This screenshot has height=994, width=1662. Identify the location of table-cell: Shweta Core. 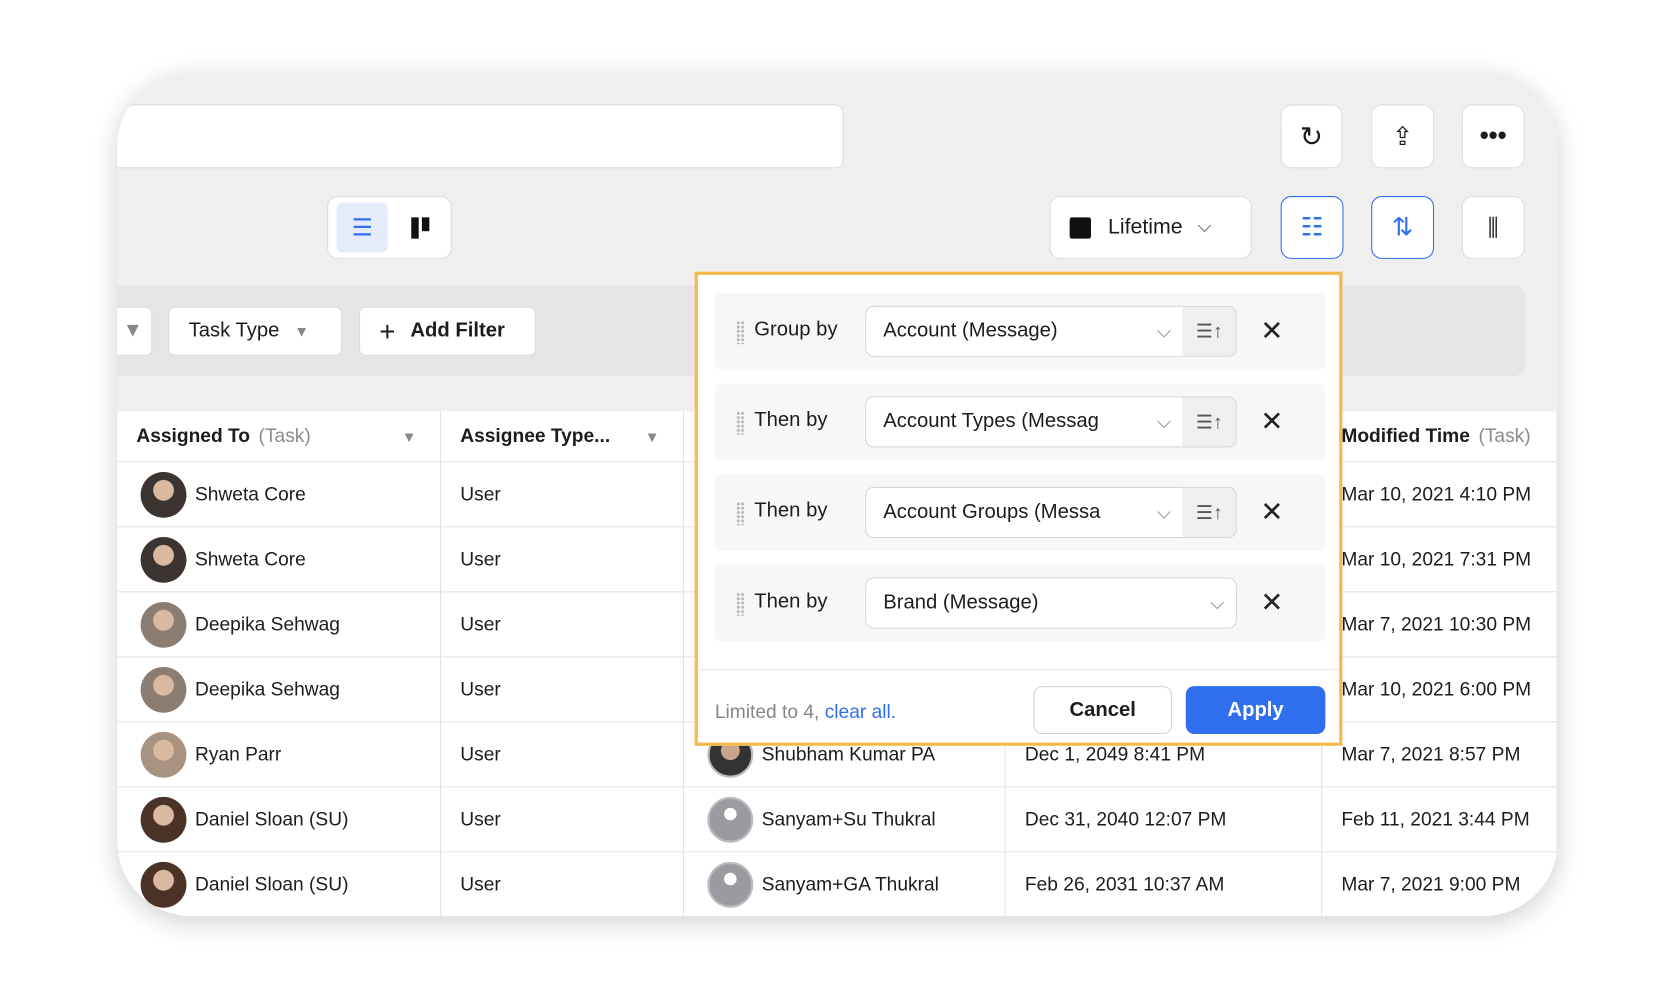
(279, 560).